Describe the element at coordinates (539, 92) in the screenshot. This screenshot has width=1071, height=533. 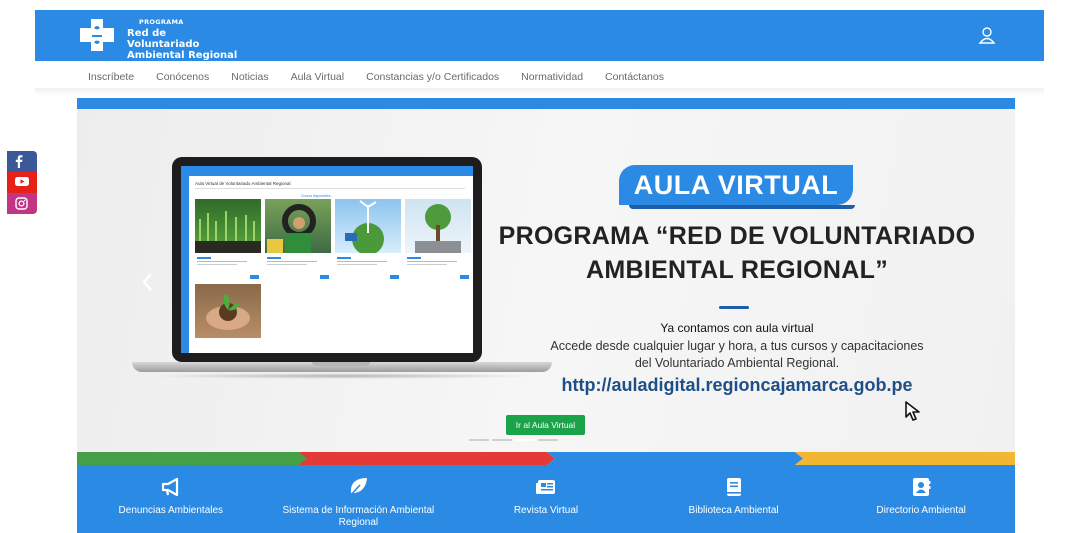
I see `nav-divider` at that location.